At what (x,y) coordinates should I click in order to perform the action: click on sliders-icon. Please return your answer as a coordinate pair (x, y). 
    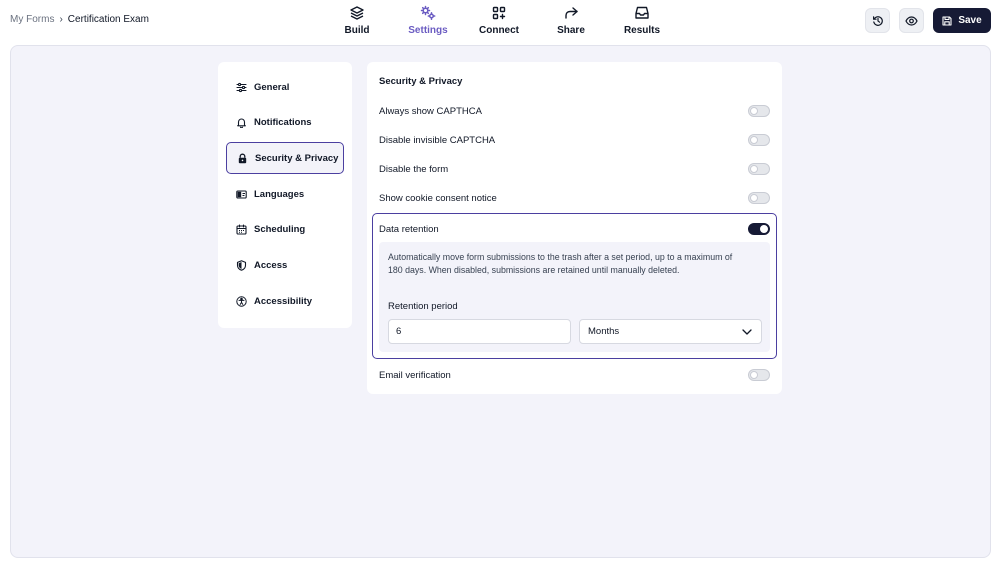
    Looking at the image, I should click on (241, 87).